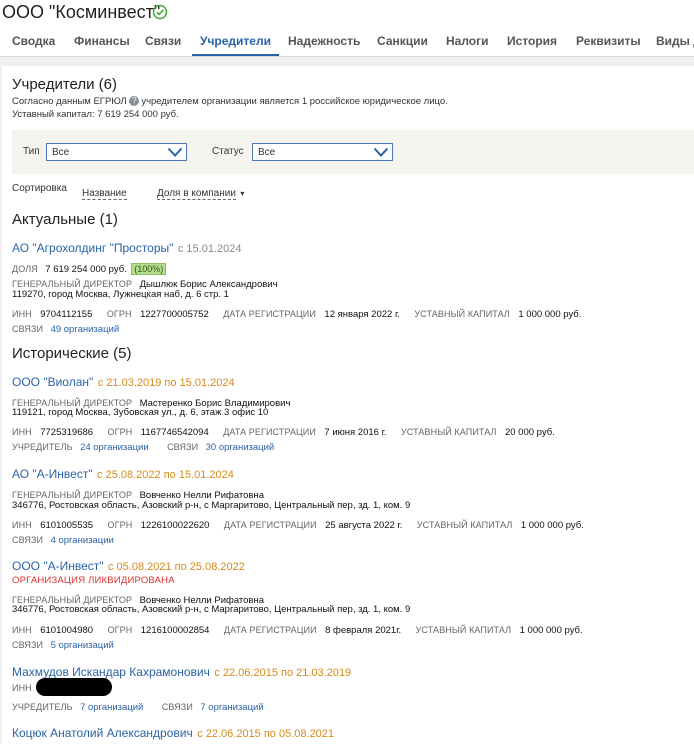 The image size is (694, 744). What do you see at coordinates (82, 645) in the screenshot?
I see `links-value-link: 5 организаций` at bounding box center [82, 645].